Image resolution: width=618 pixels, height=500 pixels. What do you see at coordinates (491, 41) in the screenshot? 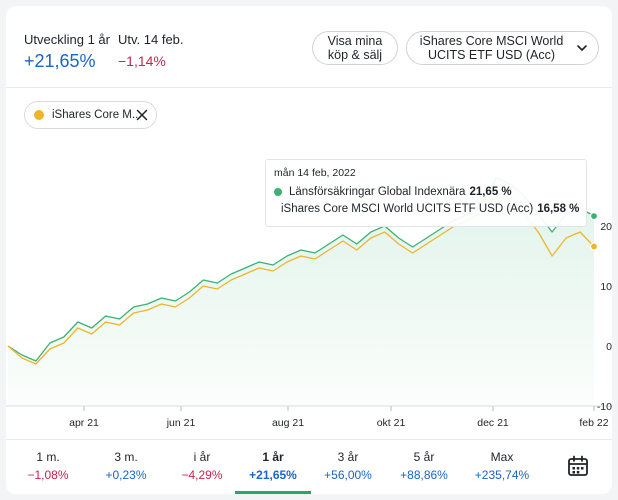
I see `fund-selector-line1: iShares Core MSCI World` at bounding box center [491, 41].